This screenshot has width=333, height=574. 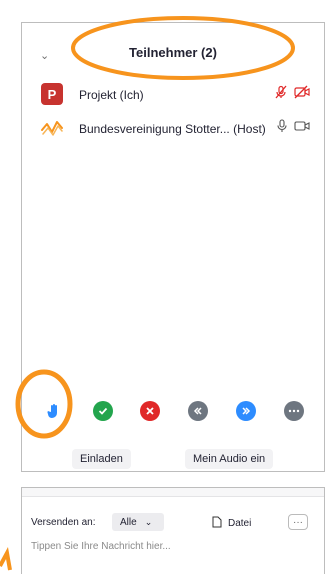 I want to click on file-button: Datei, so click(x=231, y=523).